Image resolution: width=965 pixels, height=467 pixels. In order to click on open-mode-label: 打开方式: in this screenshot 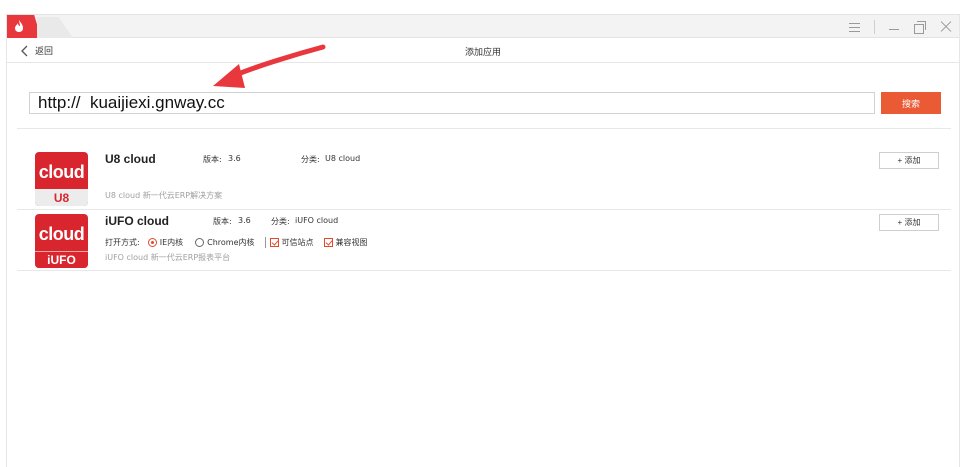, I will do `click(122, 242)`.